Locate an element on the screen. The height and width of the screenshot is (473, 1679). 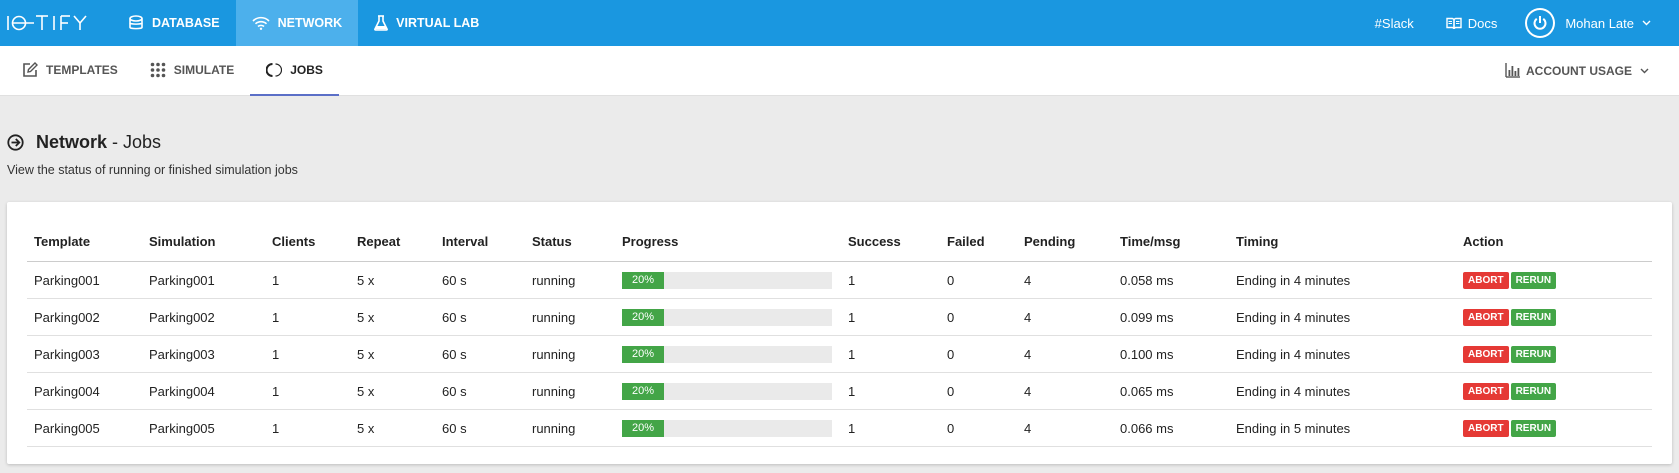
col-success: Success is located at coordinates (890, 241).